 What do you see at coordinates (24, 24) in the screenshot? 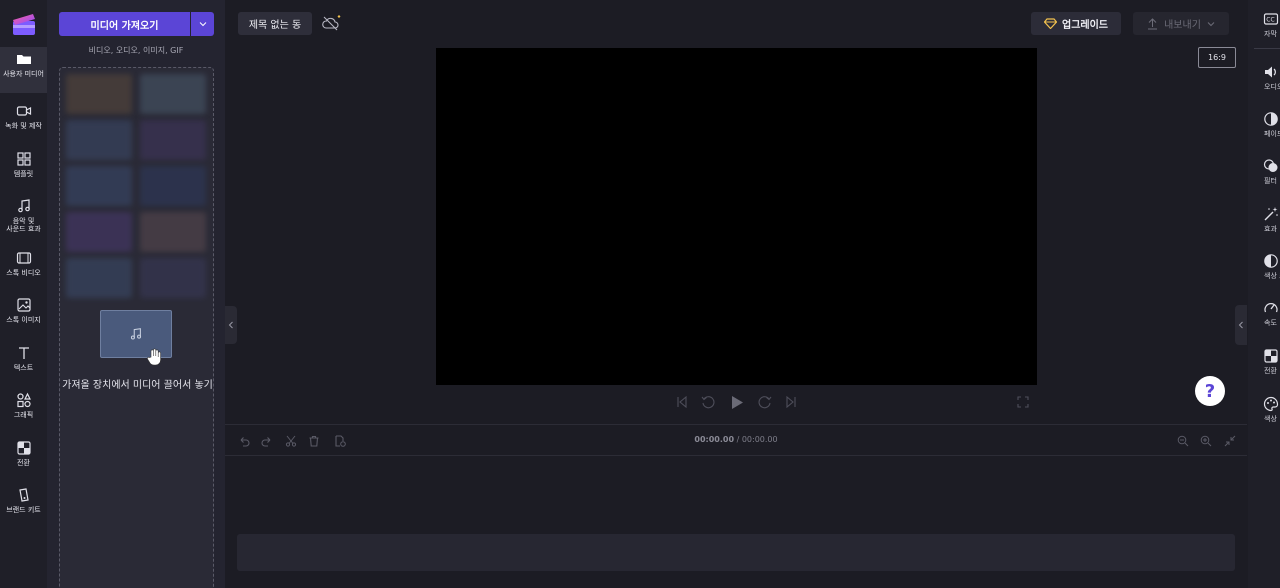
I see `app-logo-icon` at bounding box center [24, 24].